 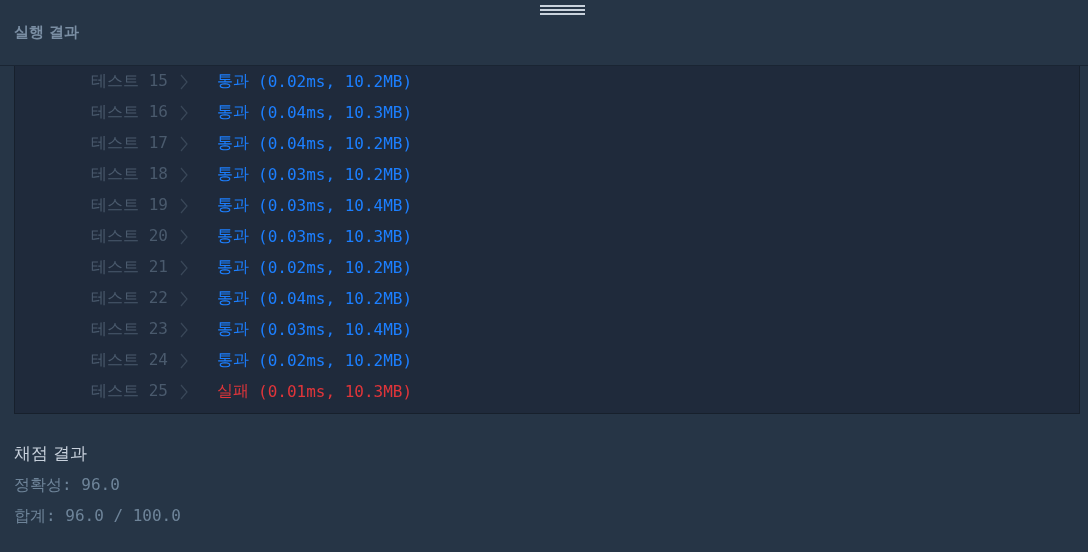 I want to click on grading-title: 채점 결과, so click(x=51, y=453).